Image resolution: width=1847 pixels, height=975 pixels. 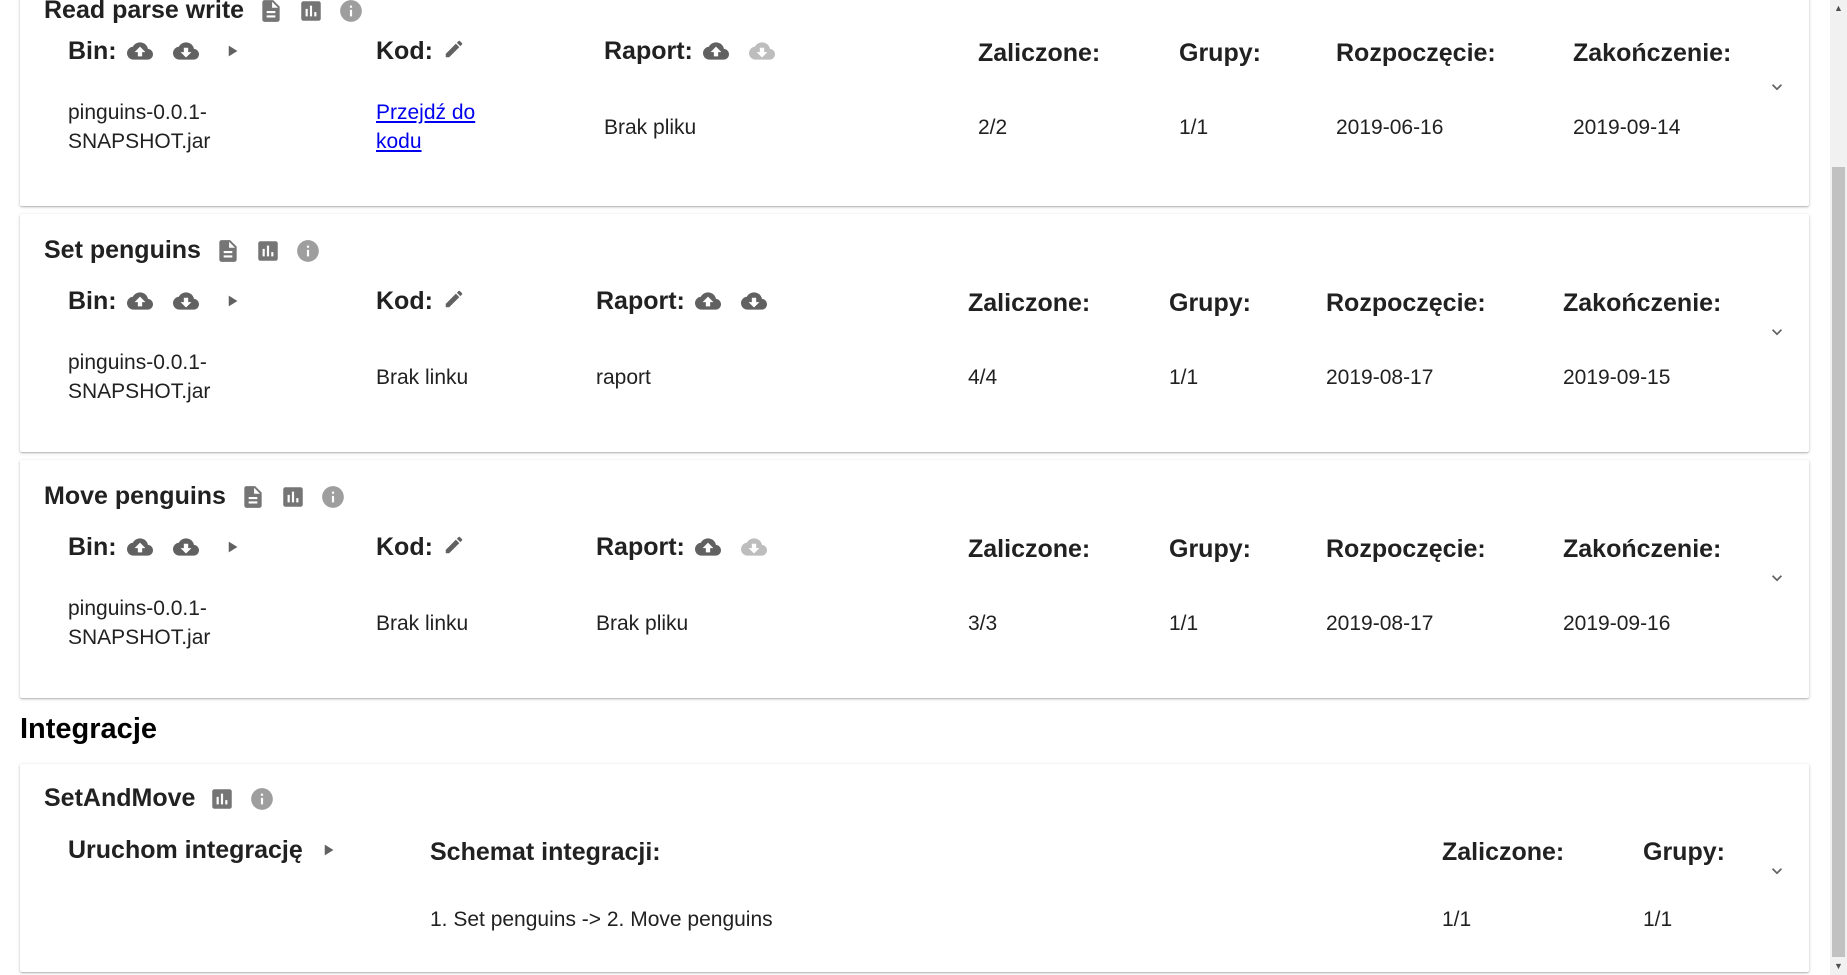 I want to click on bin-filename-line2: SNAPSHOT.jar, so click(x=139, y=391).